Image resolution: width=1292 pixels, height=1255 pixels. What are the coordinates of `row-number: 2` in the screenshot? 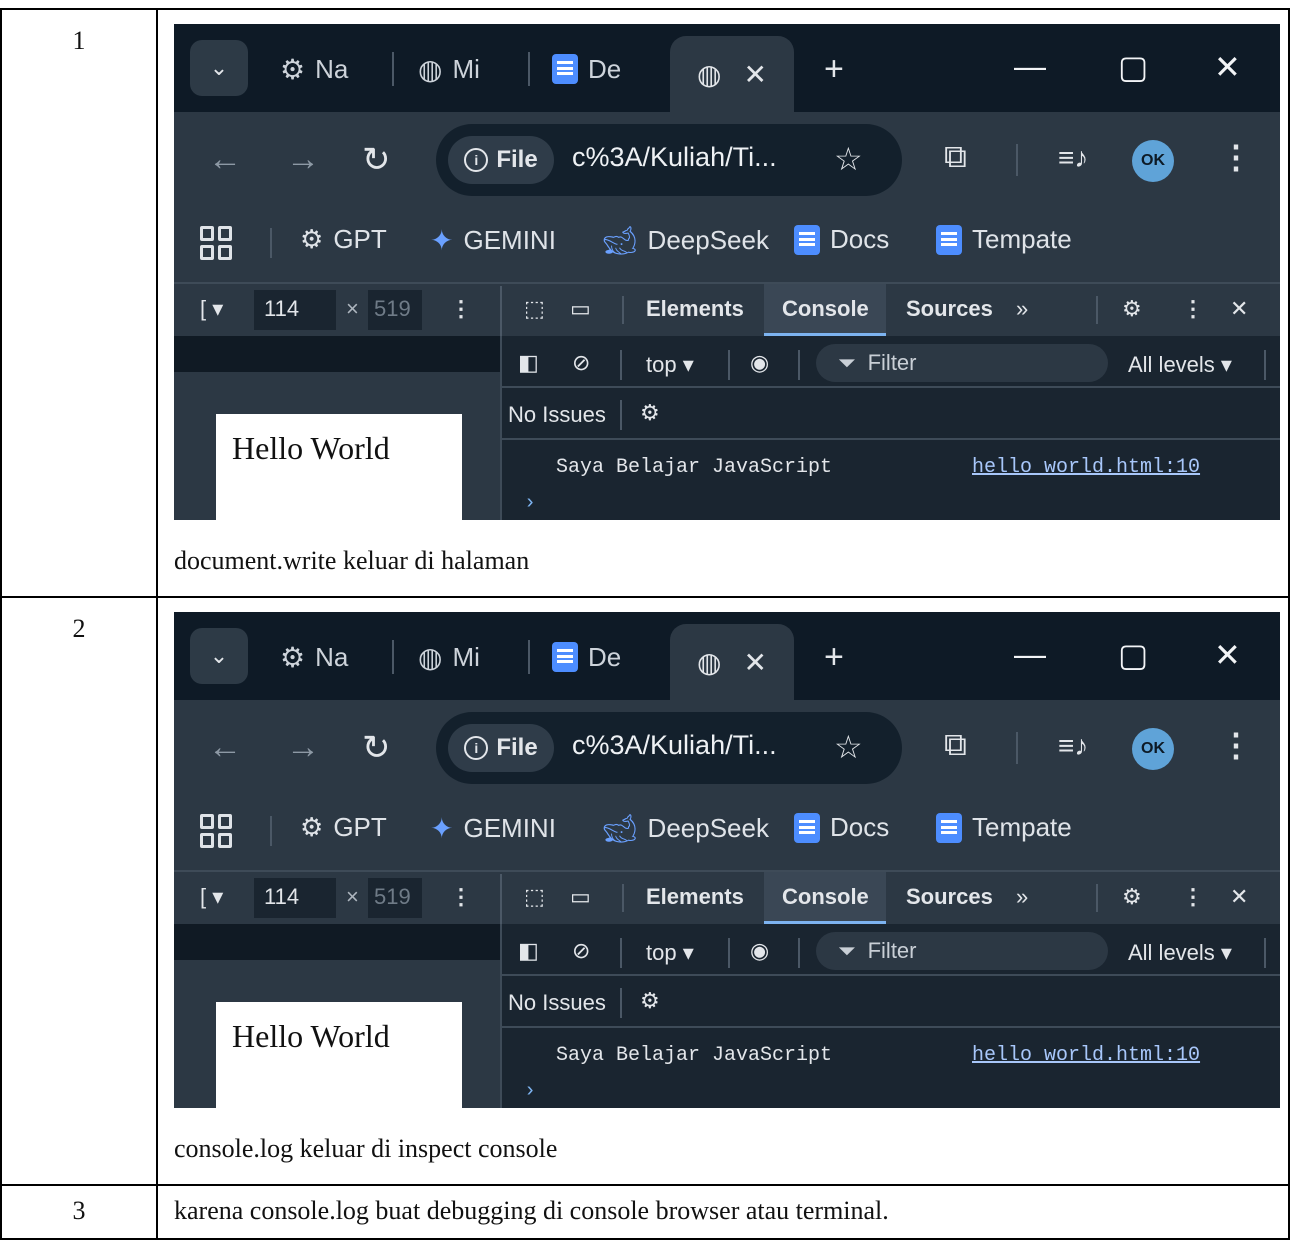 It's located at (79, 891).